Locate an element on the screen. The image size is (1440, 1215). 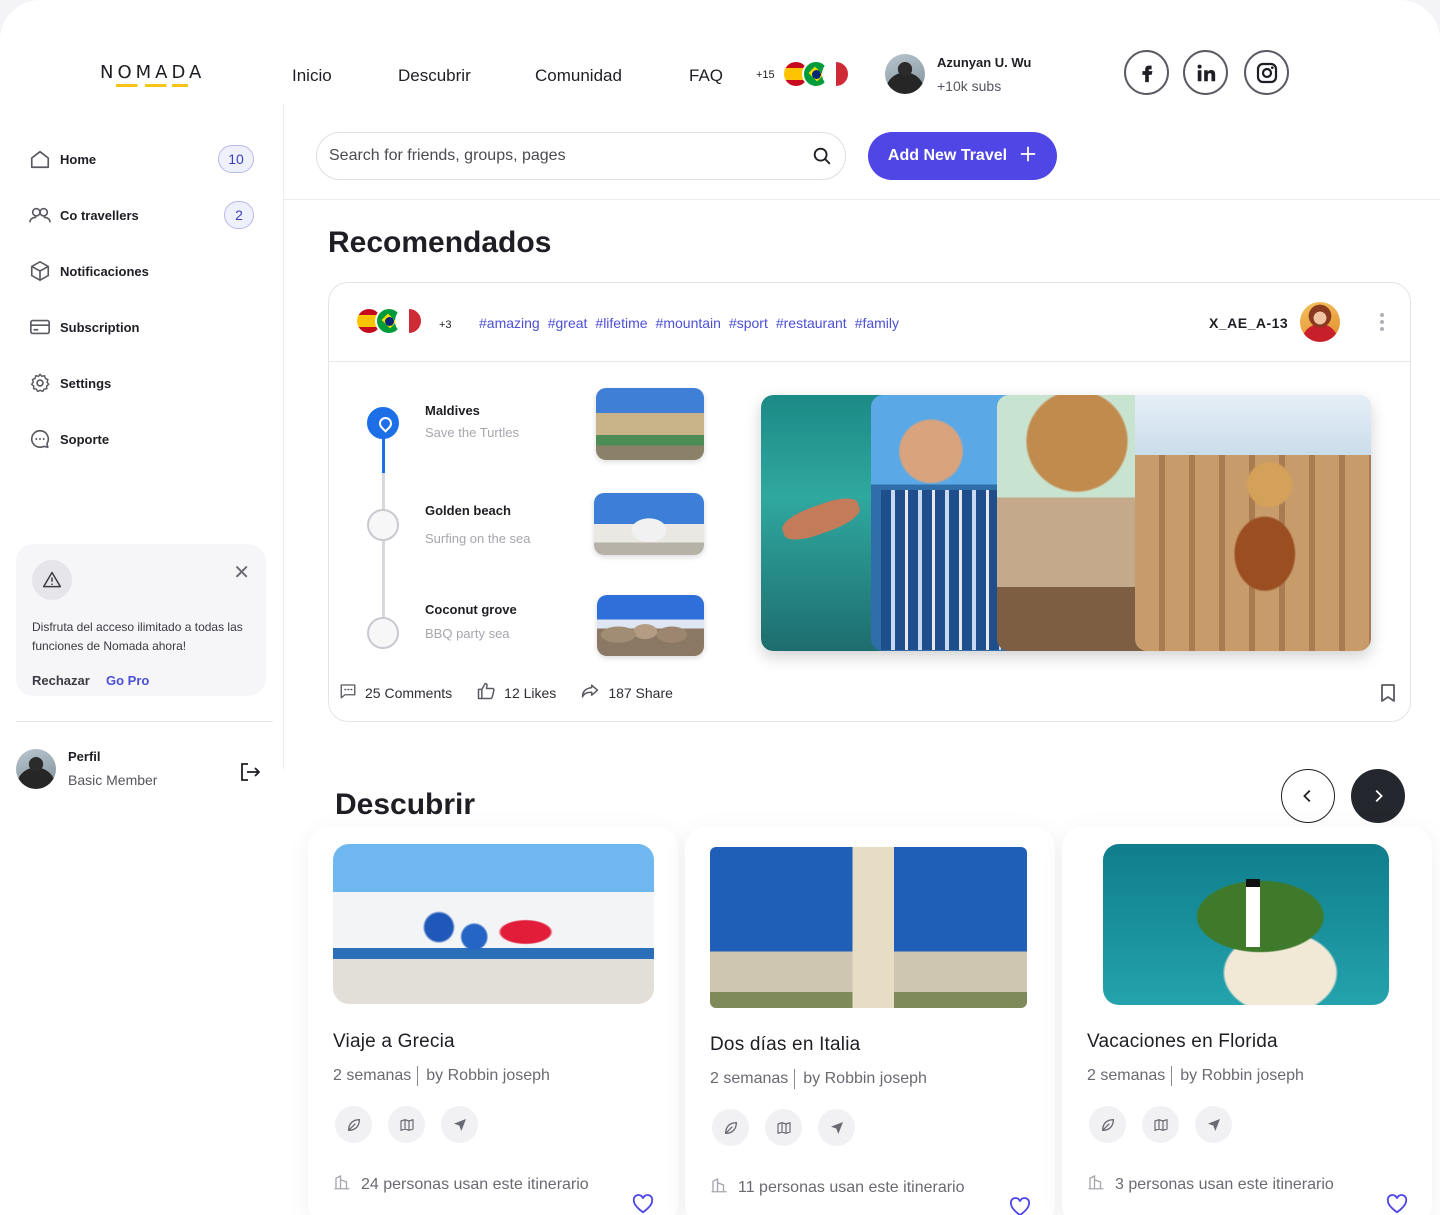
card-usage: 11 personas usan este itinerario is located at coordinates (837, 1187).